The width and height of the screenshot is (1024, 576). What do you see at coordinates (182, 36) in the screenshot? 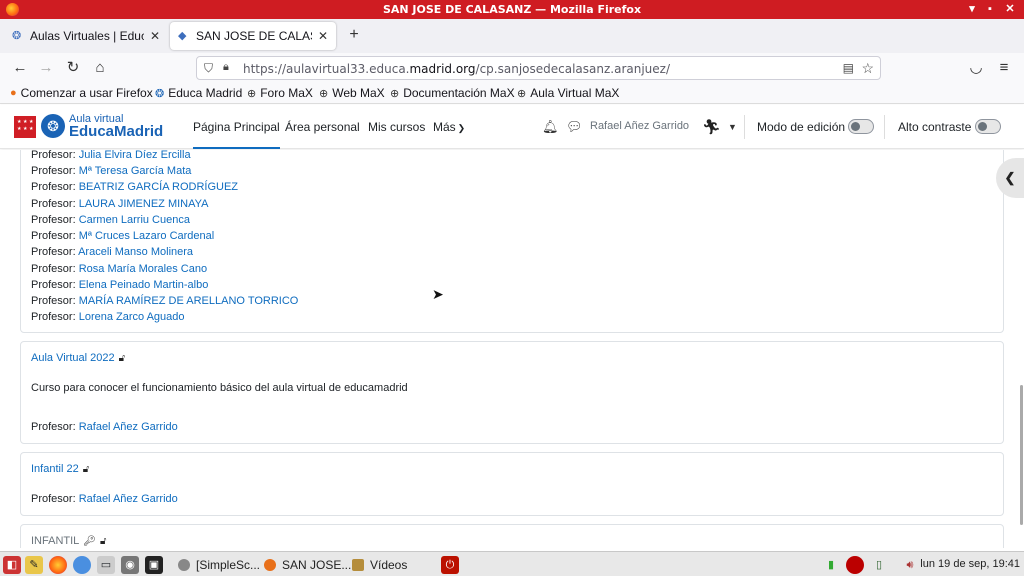
I see `course-icon: ◆` at bounding box center [182, 36].